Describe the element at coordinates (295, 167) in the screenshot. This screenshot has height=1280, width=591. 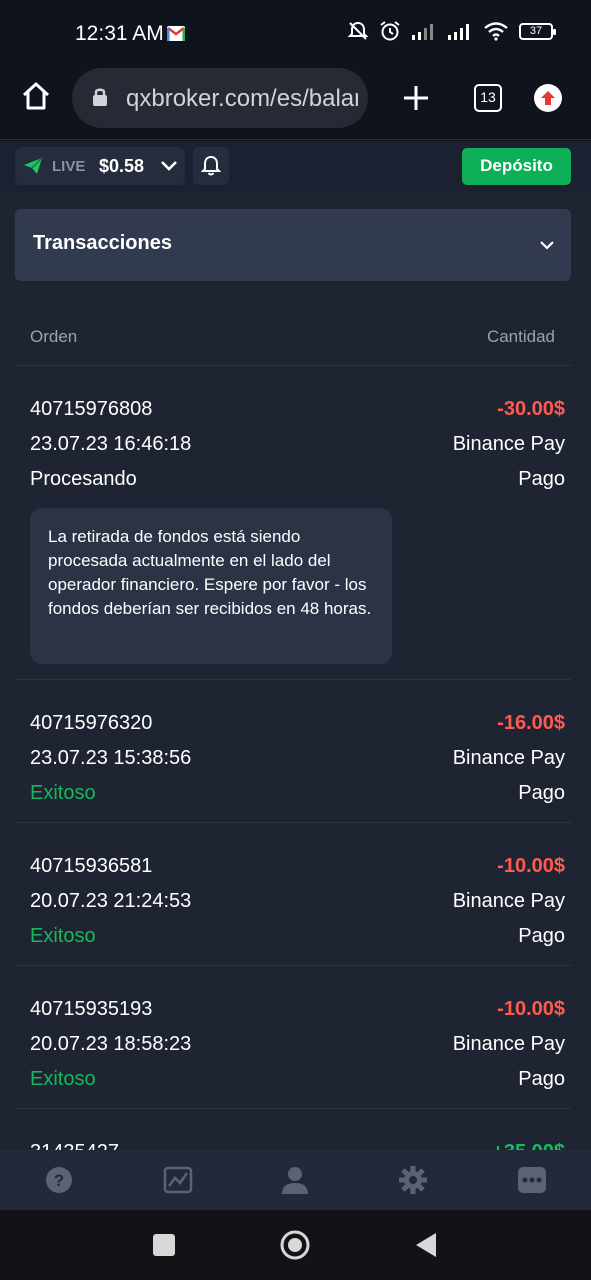
I see `app-header: LIVE $0.58 Depósito` at that location.